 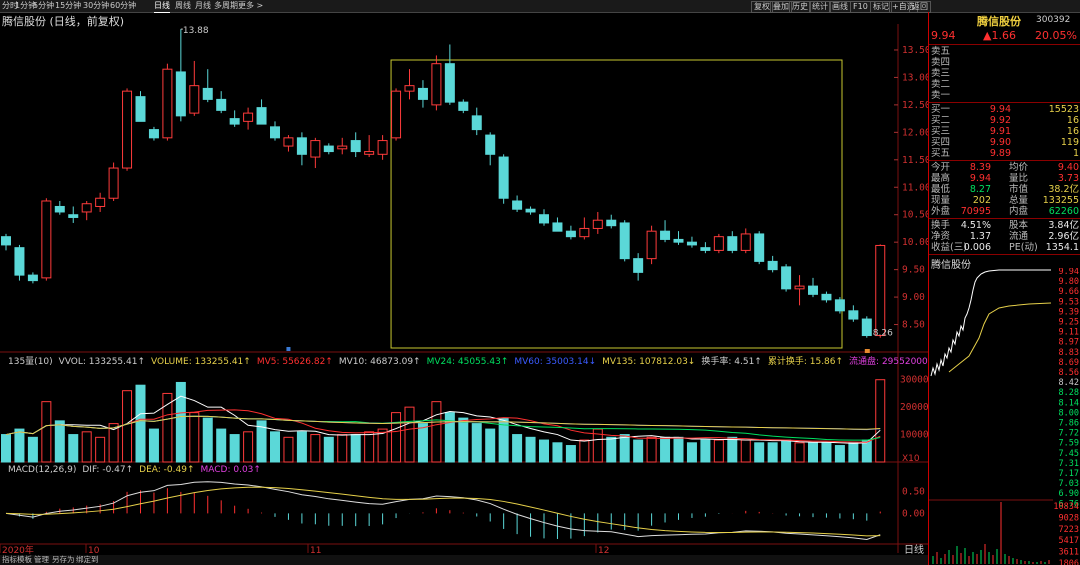 I want to click on mini-price-label: 7.03, so click(x=1069, y=484).